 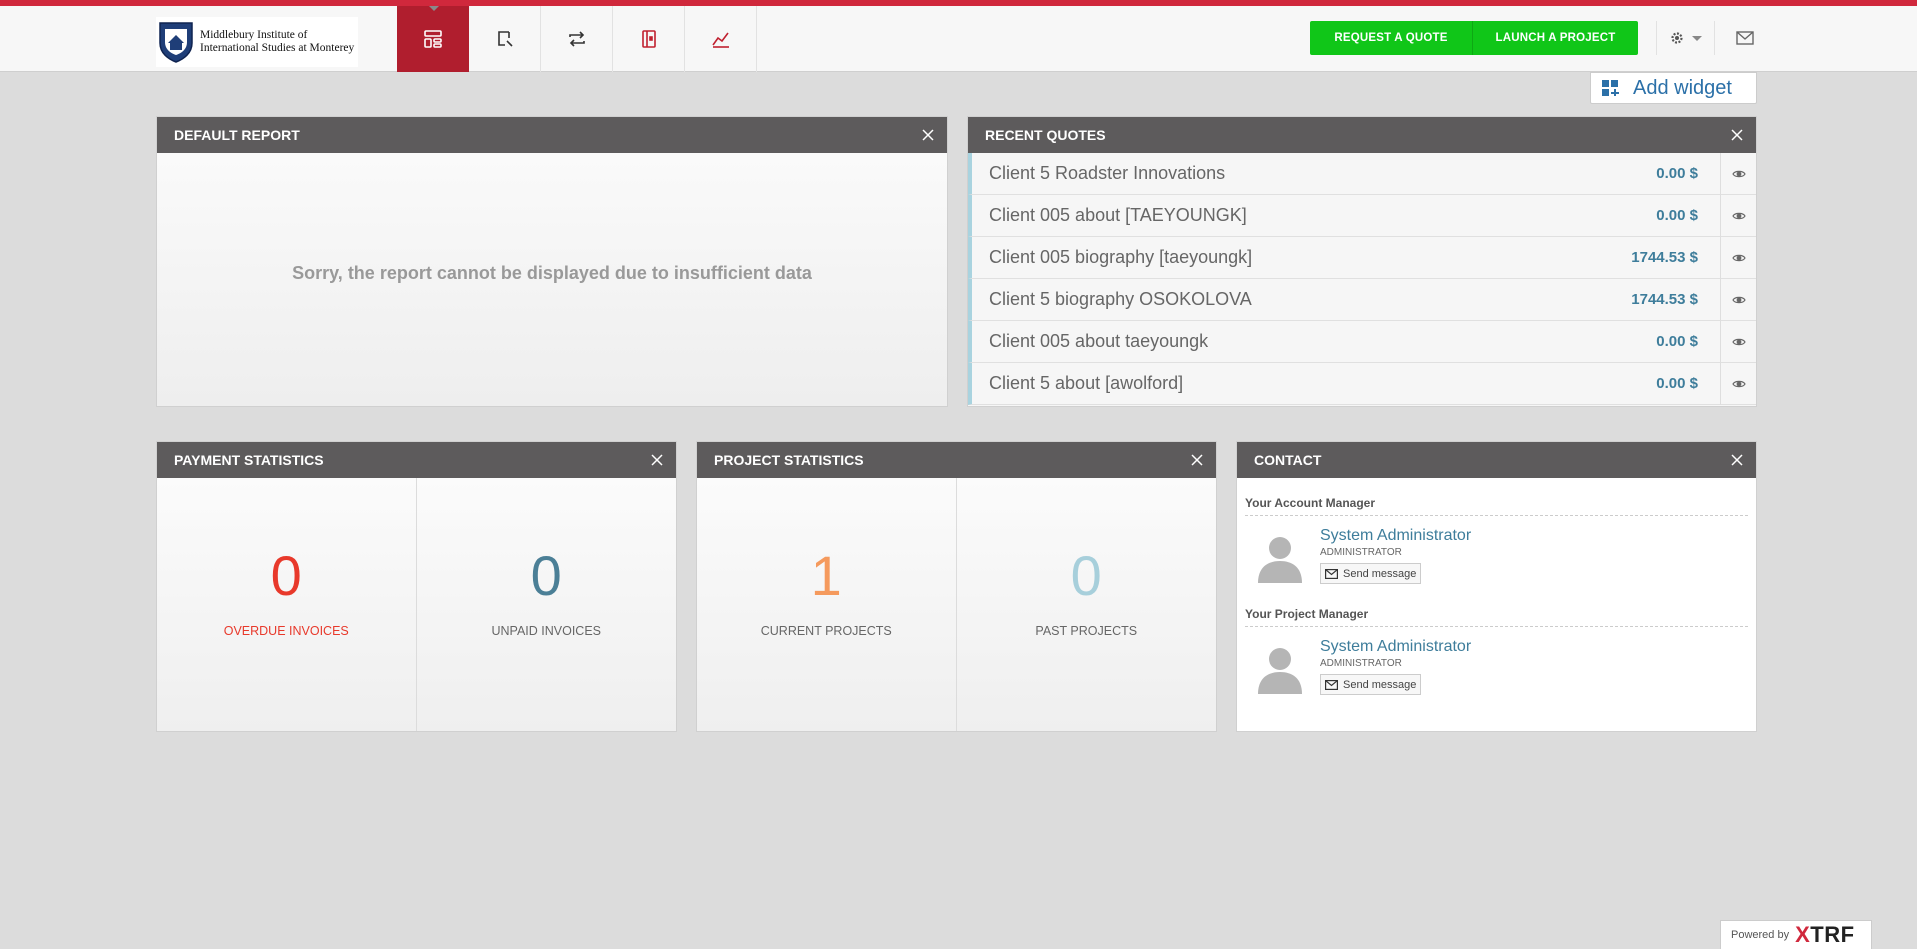 What do you see at coordinates (1288, 460) in the screenshot?
I see `contact-title: CONTACT` at bounding box center [1288, 460].